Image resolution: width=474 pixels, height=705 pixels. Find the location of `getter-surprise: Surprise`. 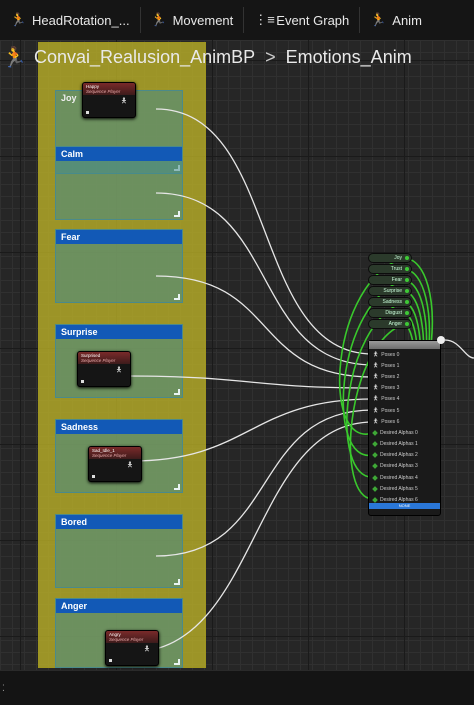

getter-surprise: Surprise is located at coordinates (390, 291).